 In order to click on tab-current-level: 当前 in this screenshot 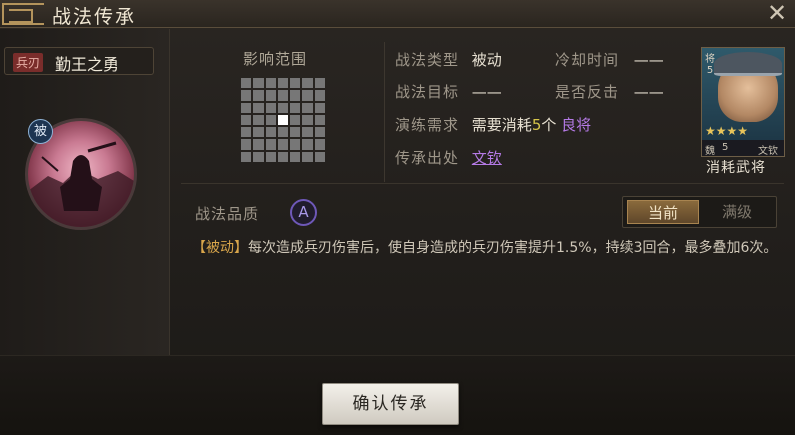, I will do `click(663, 212)`.